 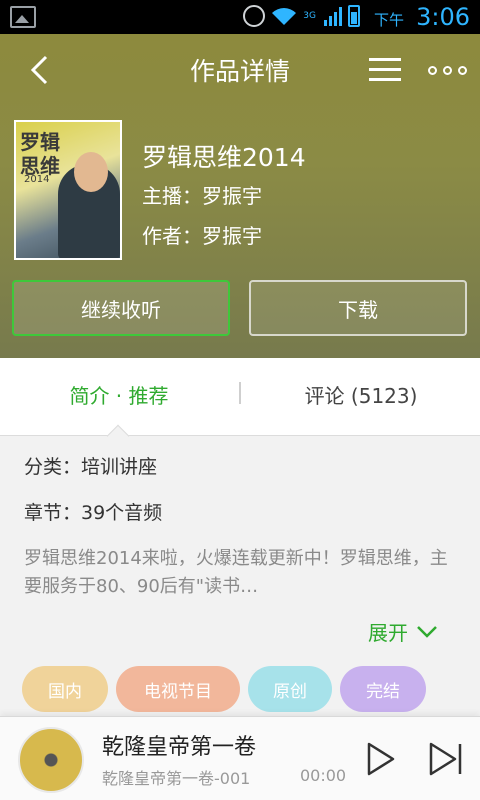 What do you see at coordinates (388, 20) in the screenshot?
I see `time-period: 下午` at bounding box center [388, 20].